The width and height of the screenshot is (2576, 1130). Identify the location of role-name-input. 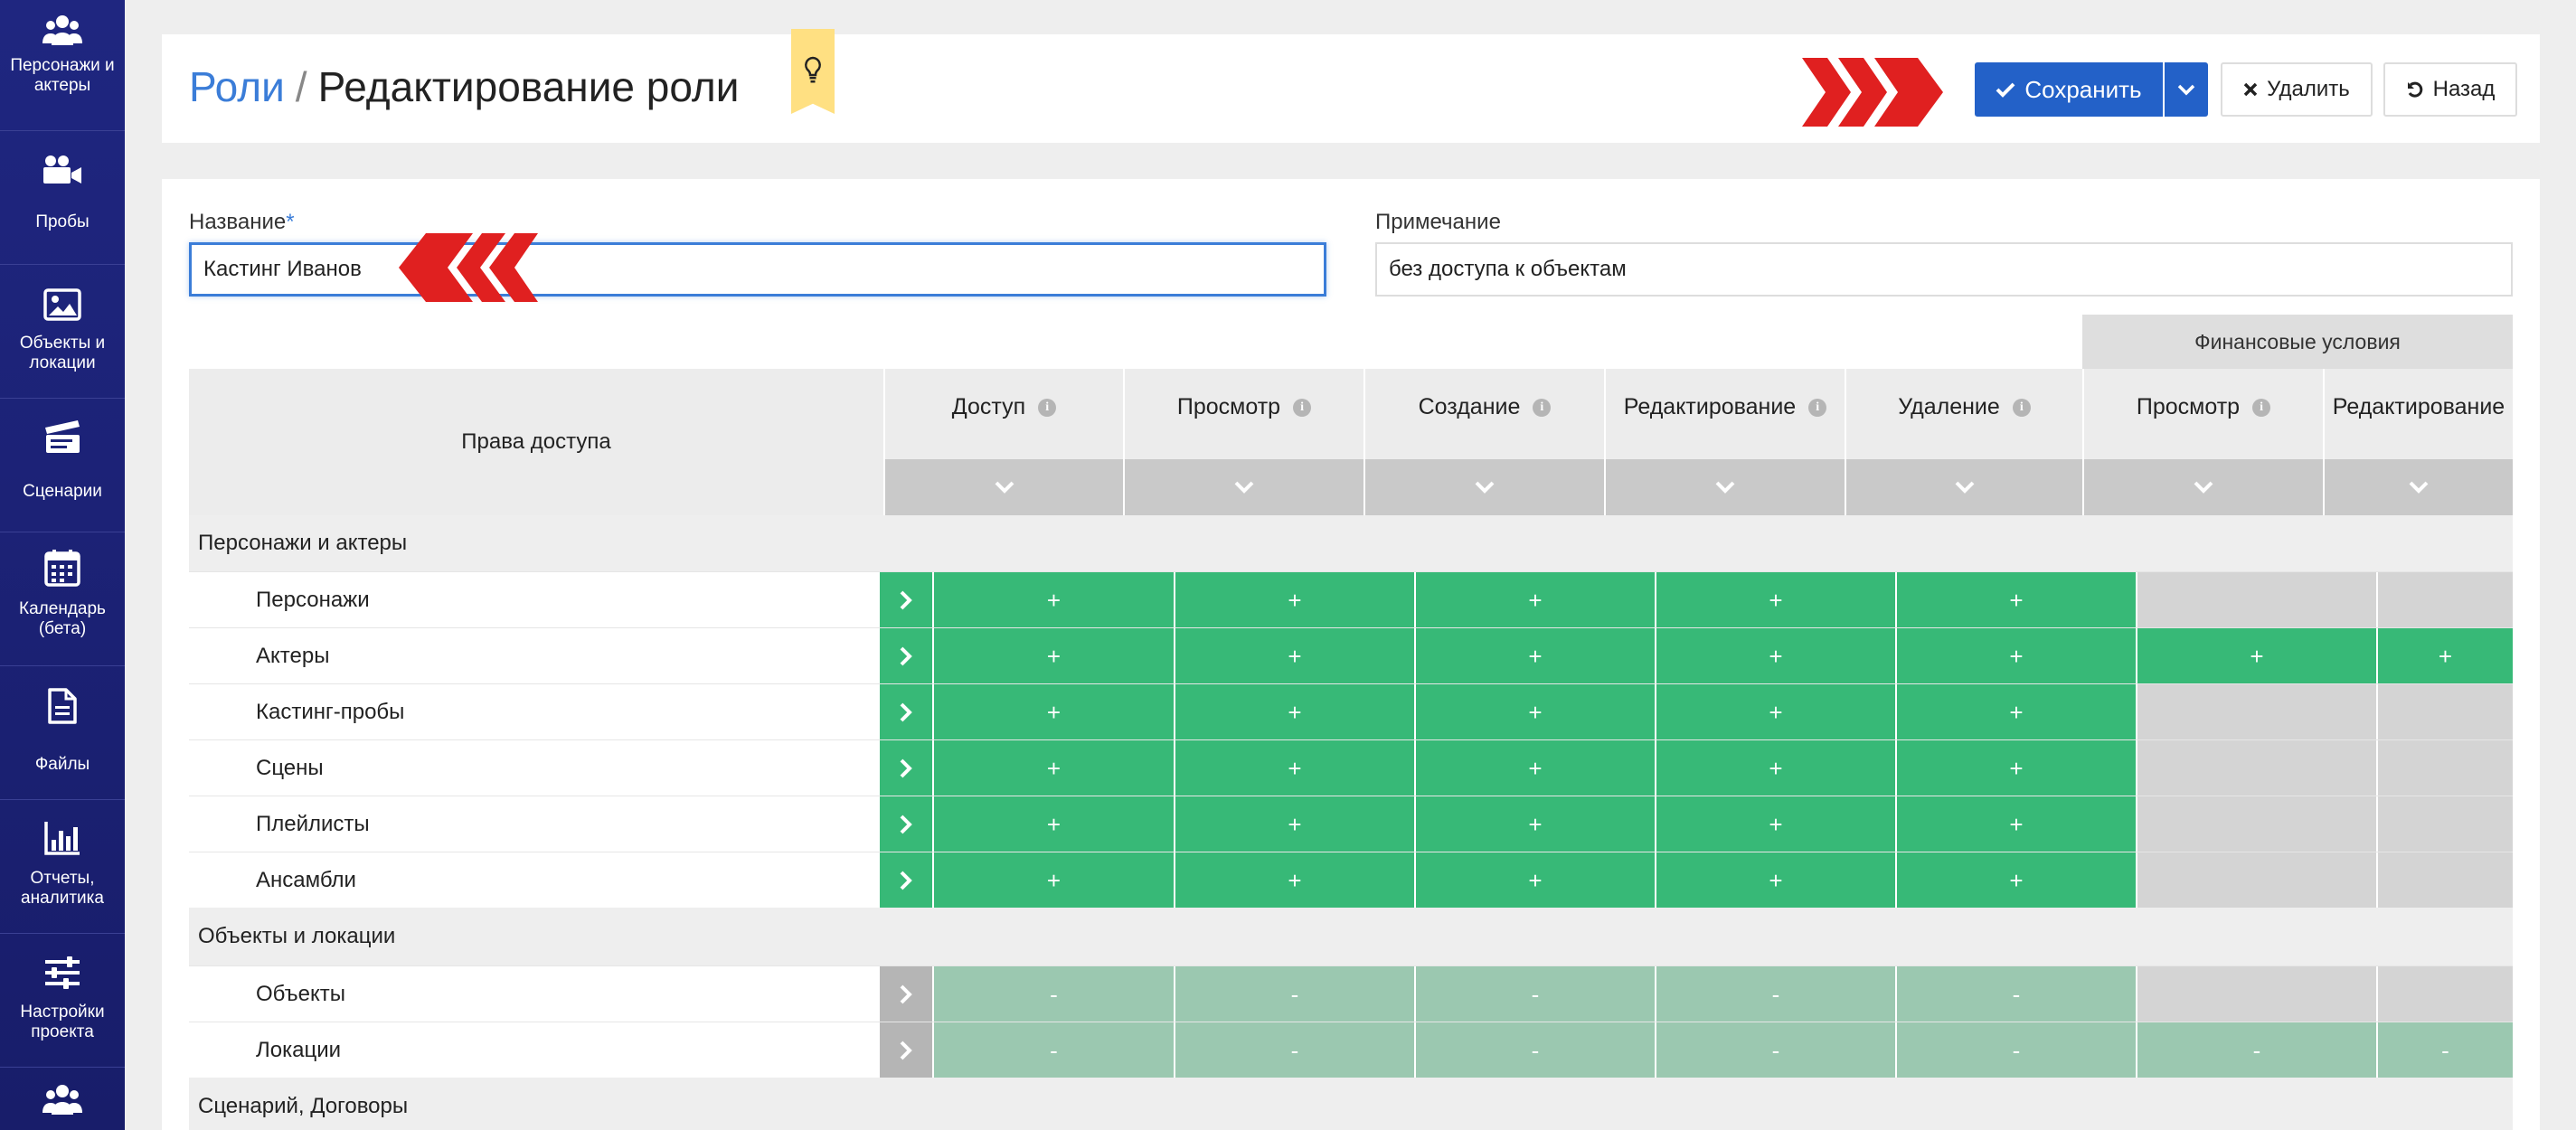
(757, 269).